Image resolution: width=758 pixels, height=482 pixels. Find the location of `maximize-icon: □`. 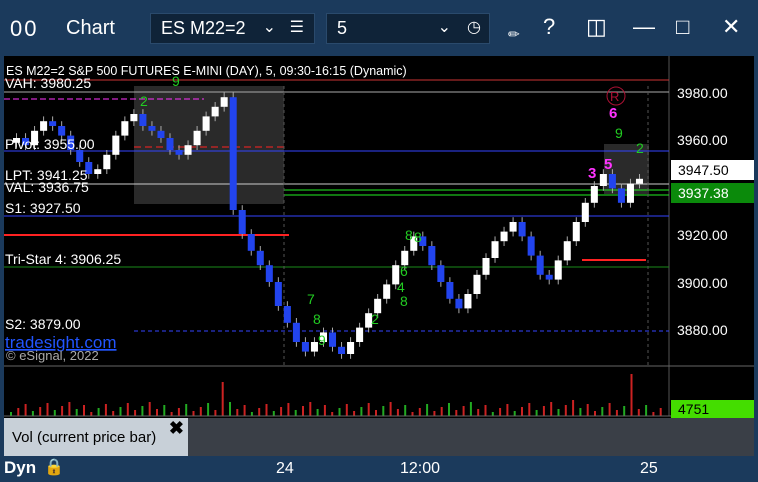

maximize-icon: □ is located at coordinates (682, 27).